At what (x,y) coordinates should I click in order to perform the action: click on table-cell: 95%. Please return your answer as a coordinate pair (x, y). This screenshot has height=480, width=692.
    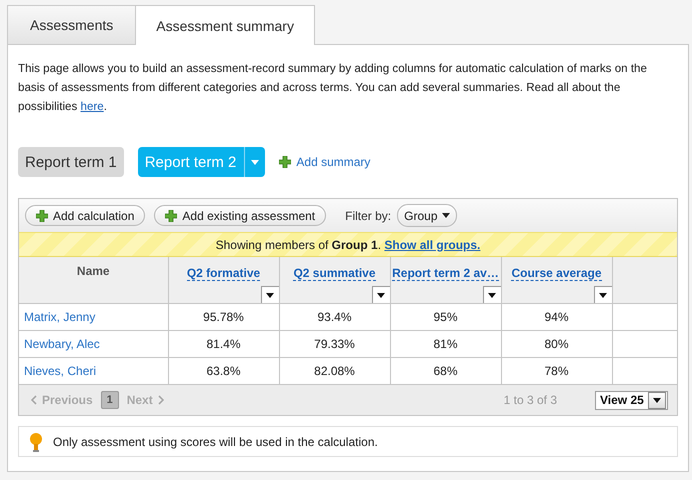
    Looking at the image, I should click on (445, 317).